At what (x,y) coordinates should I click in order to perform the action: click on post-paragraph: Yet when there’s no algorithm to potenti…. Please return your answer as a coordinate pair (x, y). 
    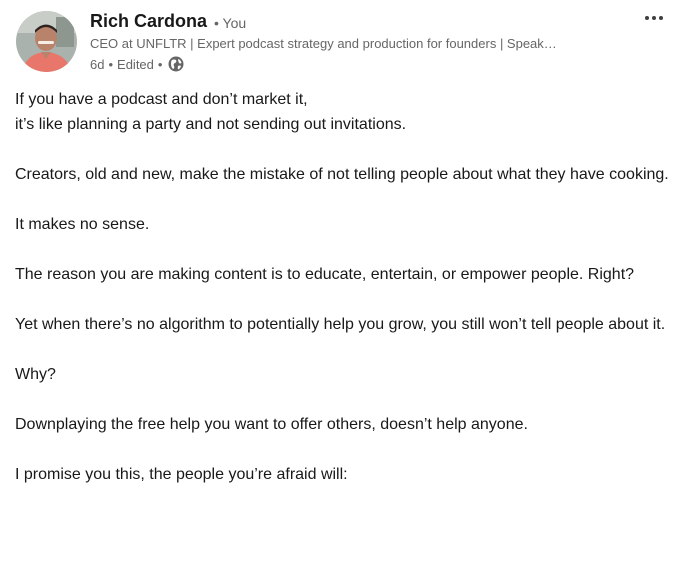
    Looking at the image, I should click on (340, 324).